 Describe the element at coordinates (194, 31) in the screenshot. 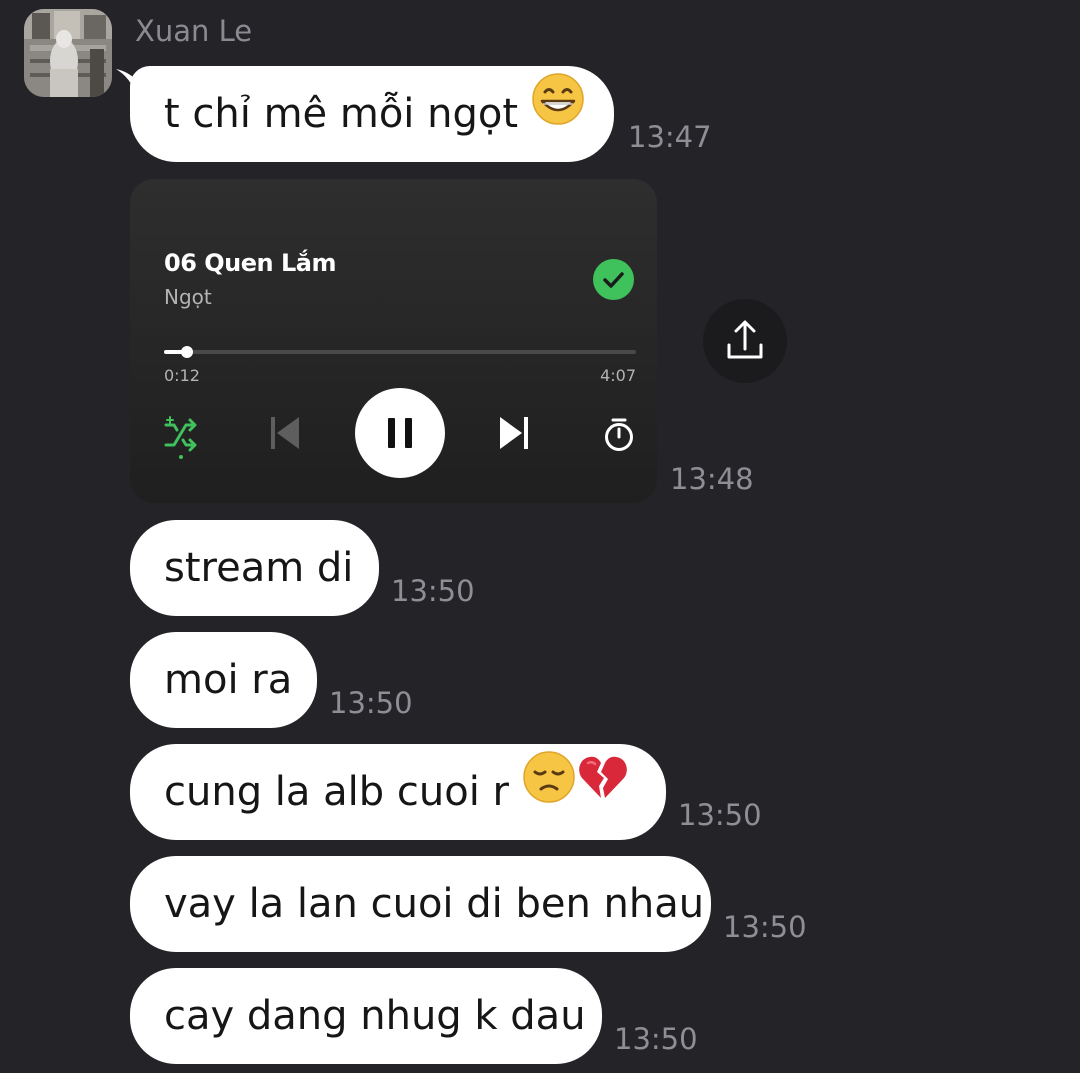

I see `sender-name: Xuan Le` at that location.